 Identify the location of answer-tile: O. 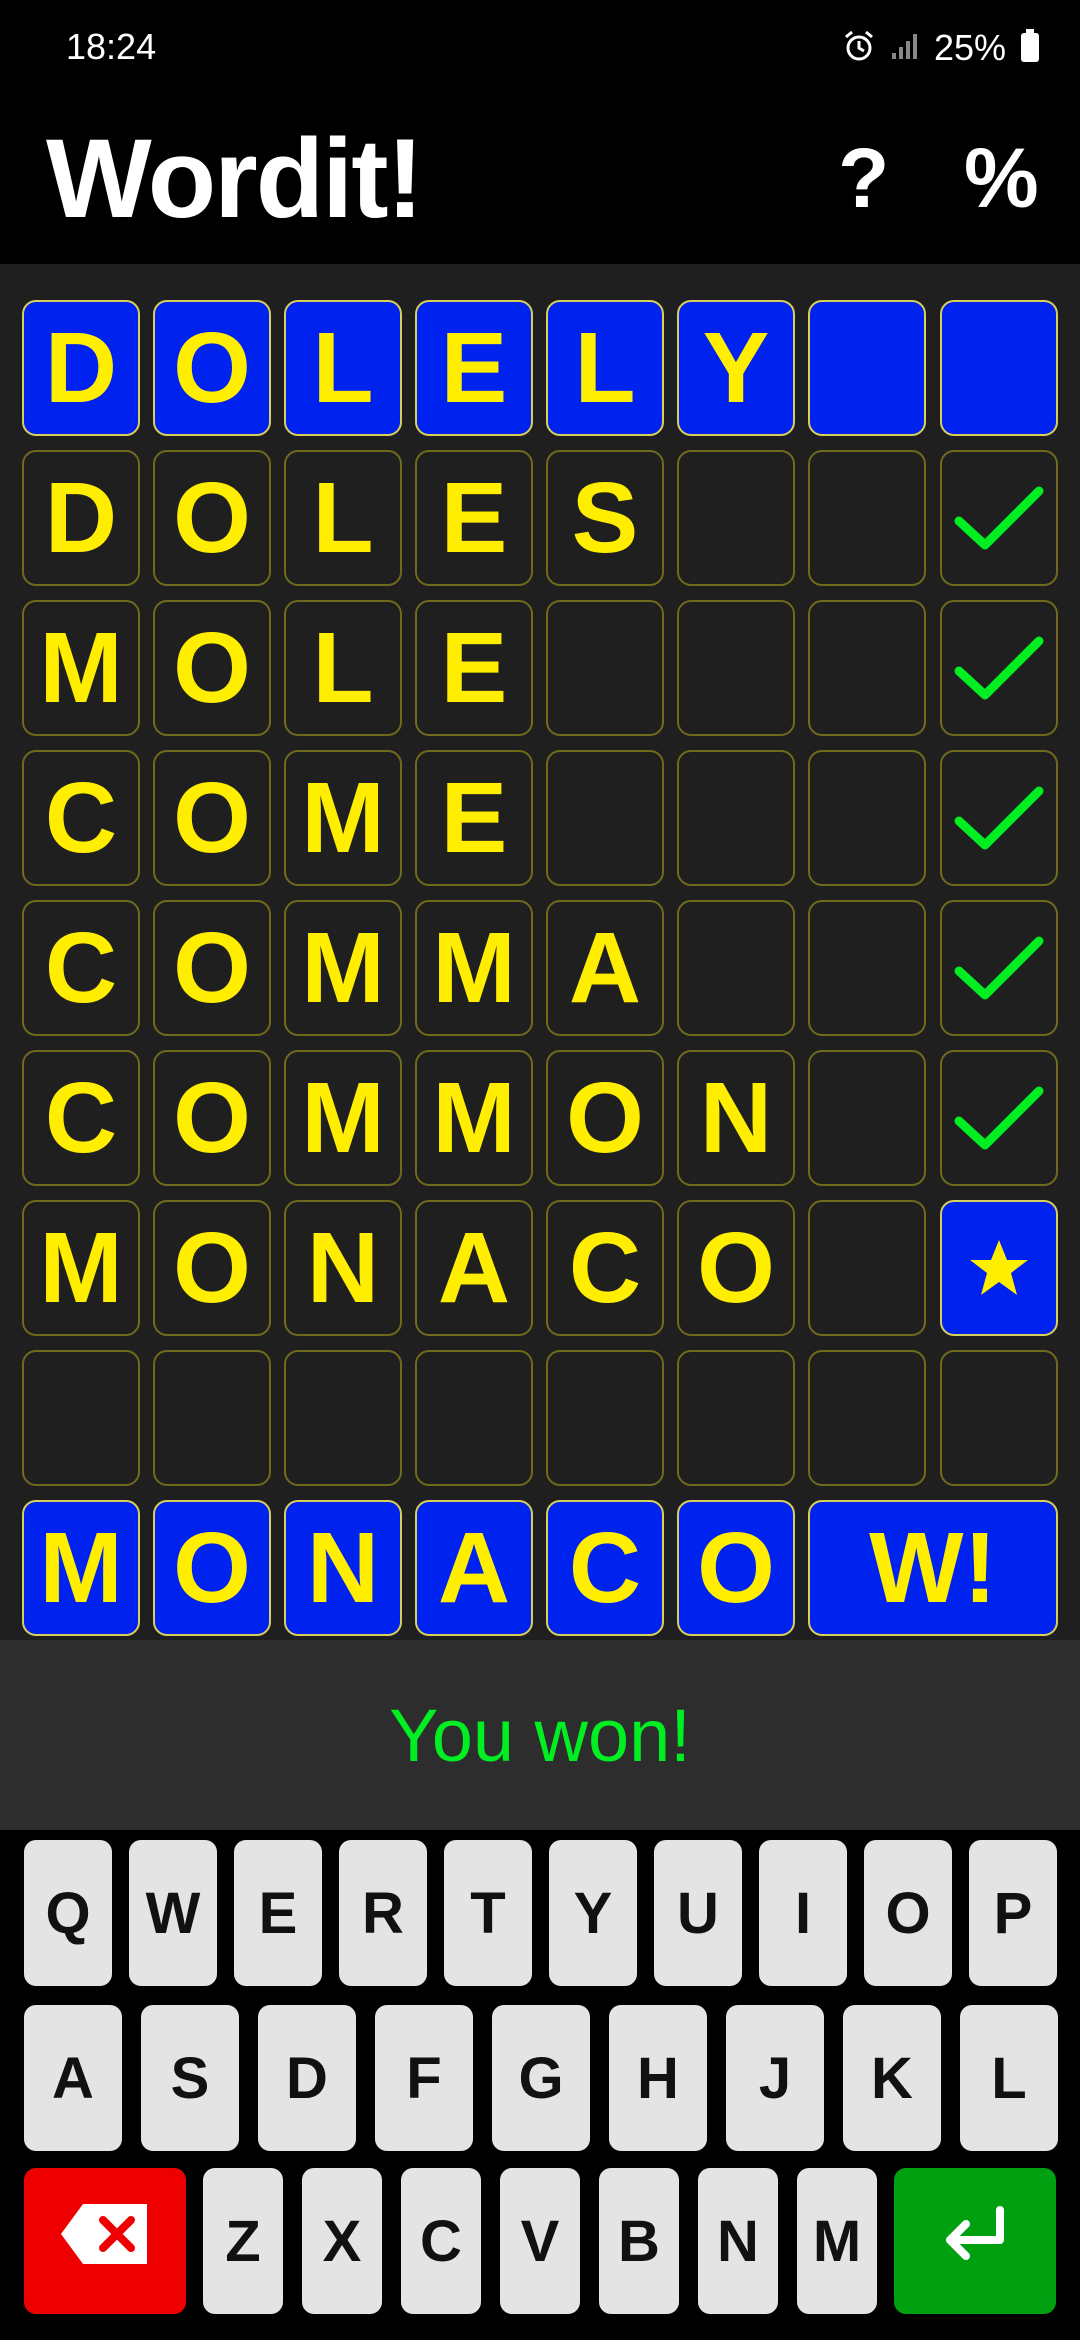
(736, 1568).